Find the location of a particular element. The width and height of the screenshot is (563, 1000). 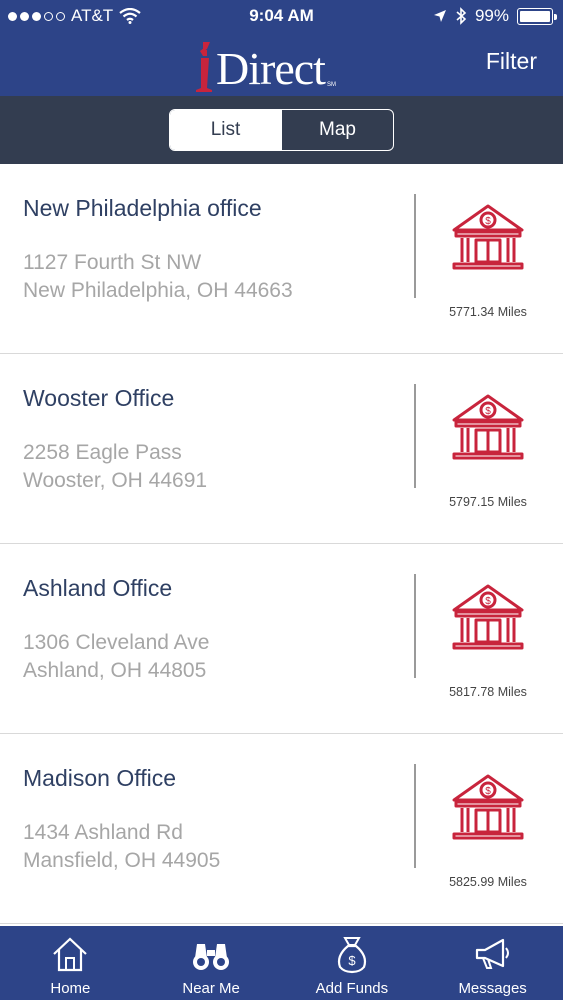

logo-text: Direct is located at coordinates (271, 68).